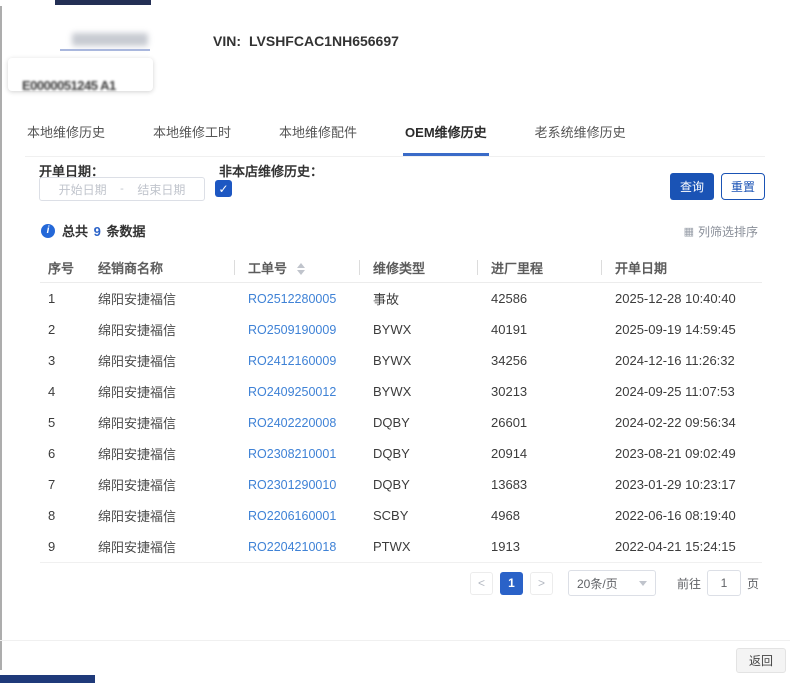 This screenshot has height=683, width=790. I want to click on top-navy-bar, so click(103, 2).